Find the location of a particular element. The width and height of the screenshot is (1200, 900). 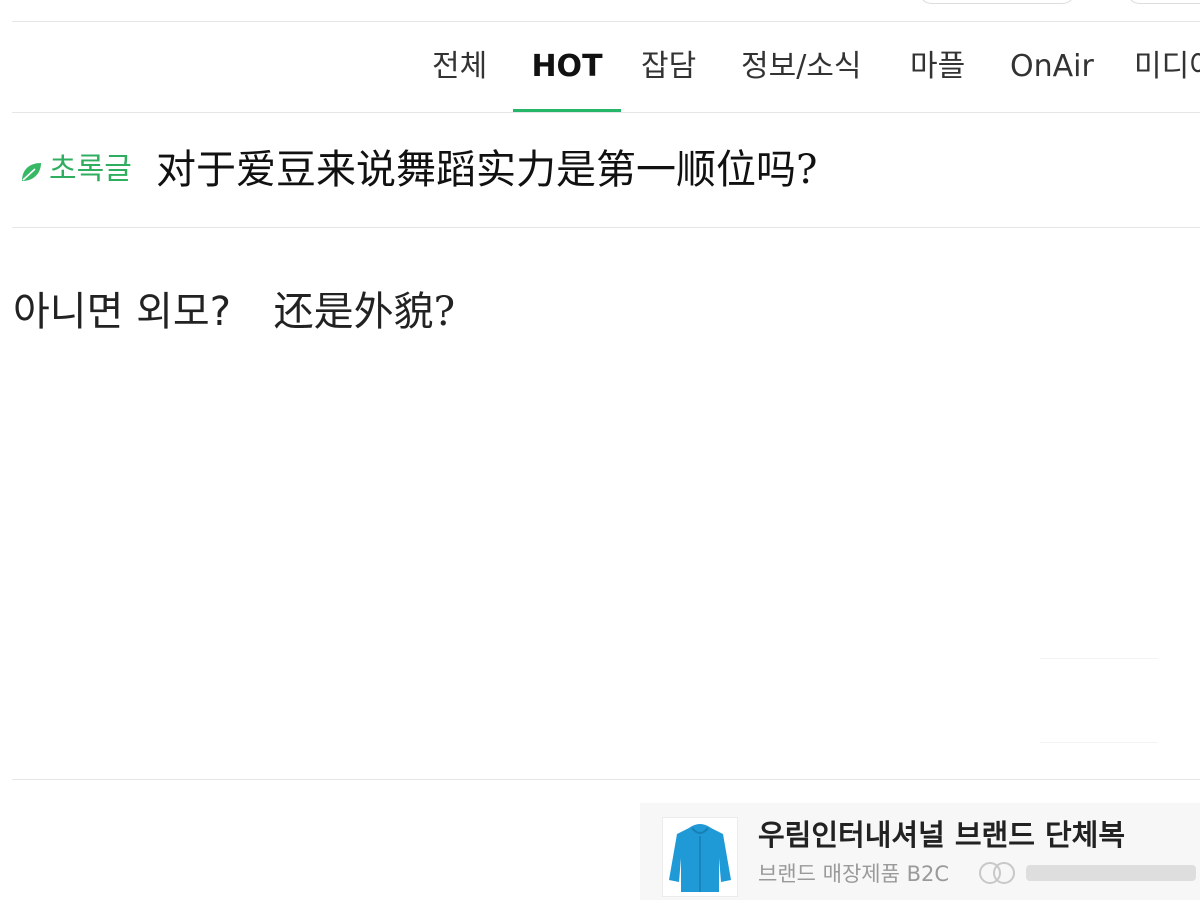

title-divider is located at coordinates (606, 227).